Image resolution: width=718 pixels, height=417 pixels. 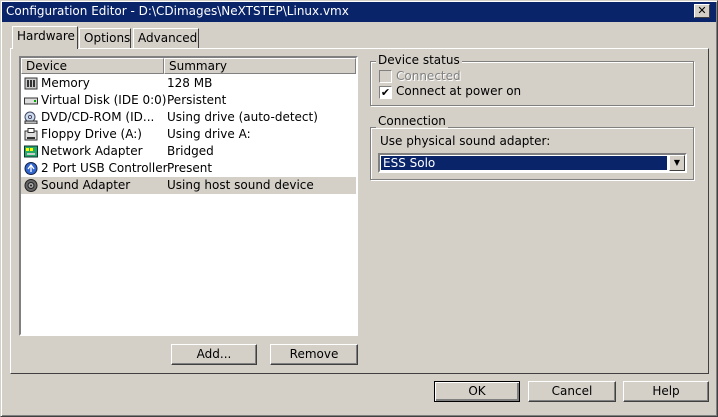 I want to click on device-name: Virtual Disk (IDE 0:0), so click(x=104, y=100).